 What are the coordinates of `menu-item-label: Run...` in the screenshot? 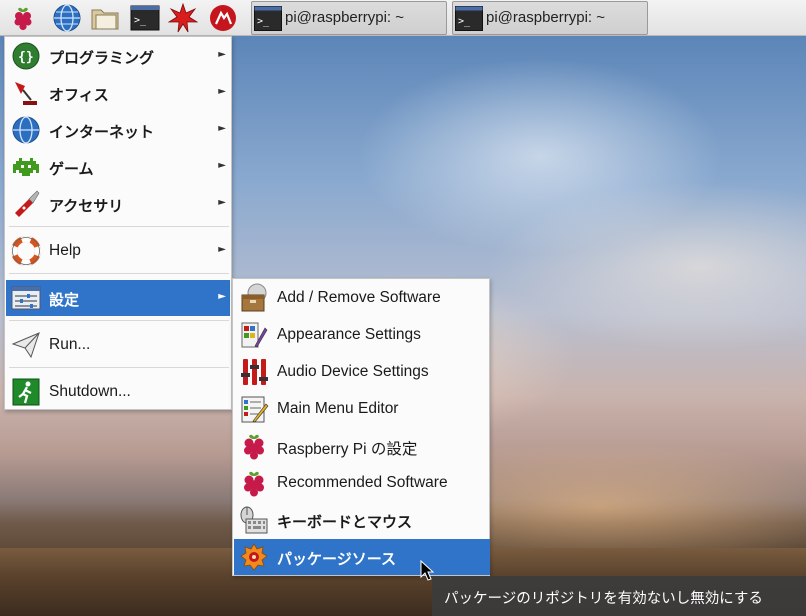 It's located at (70, 344).